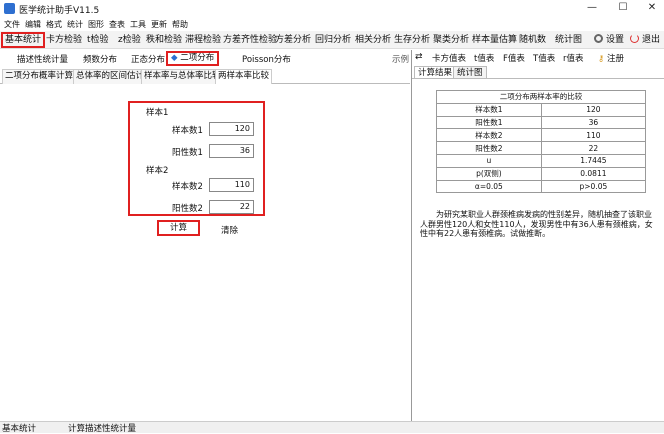  What do you see at coordinates (19, 429) in the screenshot?
I see `status-left: 基本统计` at bounding box center [19, 429].